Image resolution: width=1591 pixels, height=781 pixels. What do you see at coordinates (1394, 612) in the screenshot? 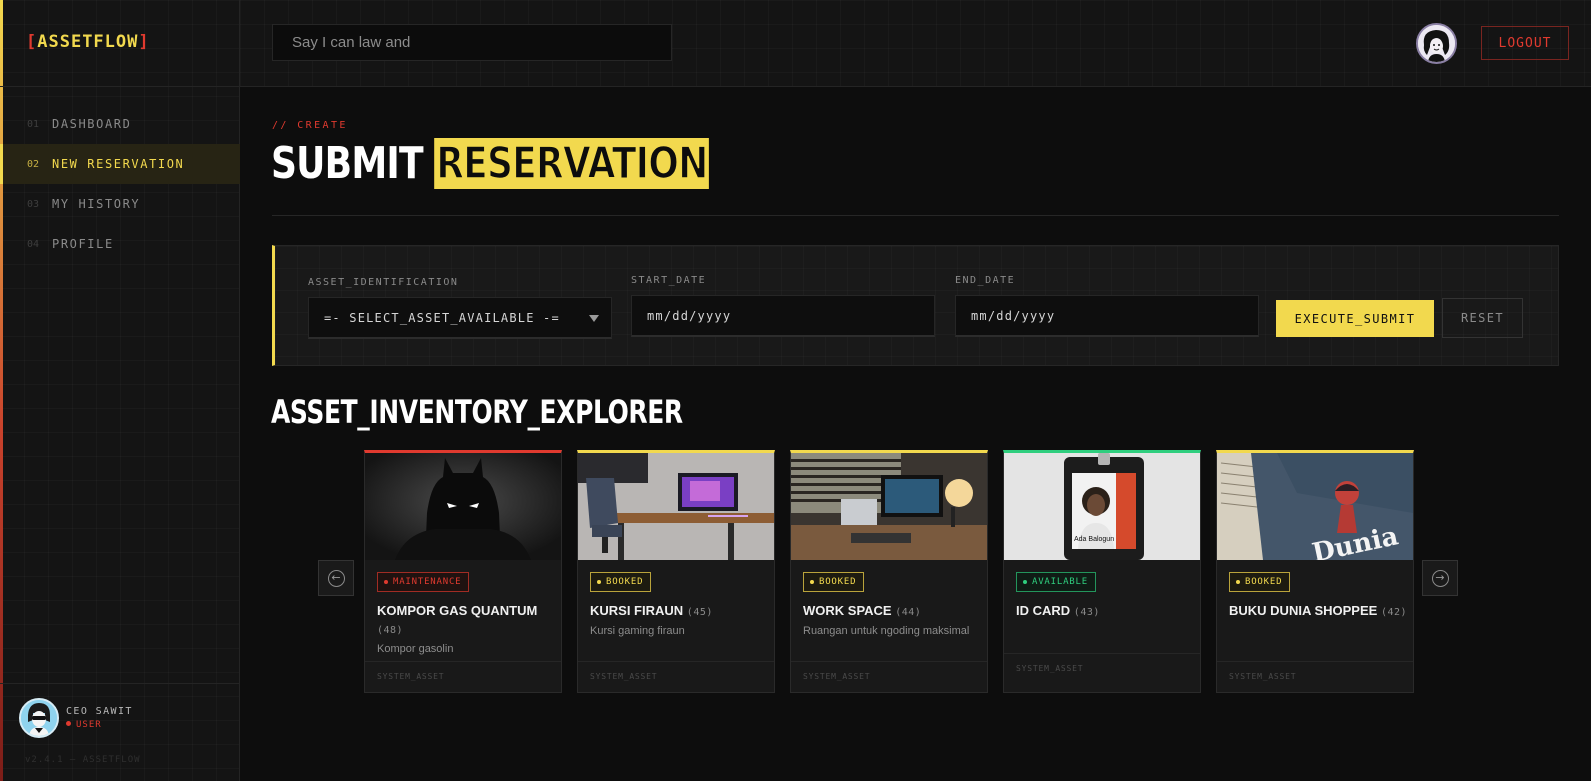
I see `asset-count: (42)` at bounding box center [1394, 612].